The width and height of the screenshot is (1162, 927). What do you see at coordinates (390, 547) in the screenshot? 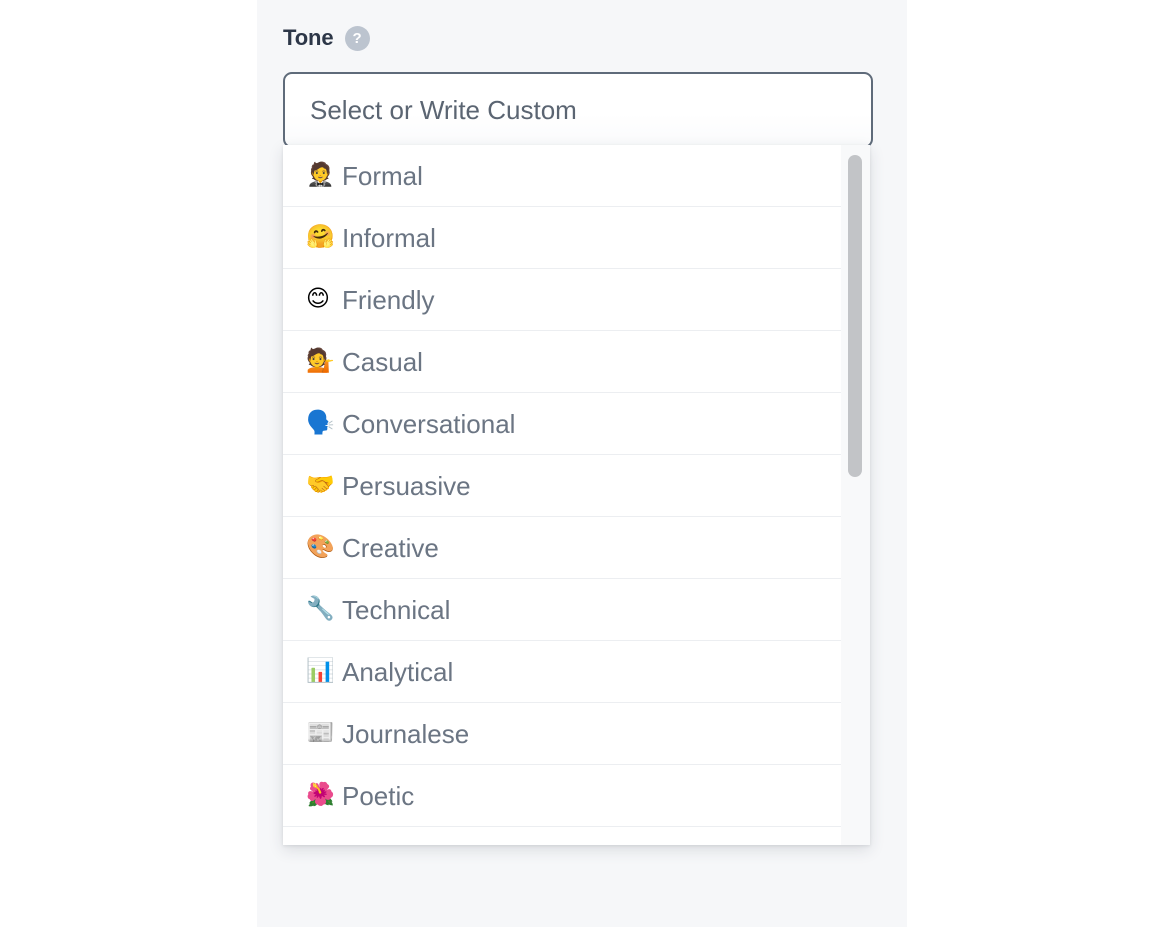
I see `list-item-label: Creative` at bounding box center [390, 547].